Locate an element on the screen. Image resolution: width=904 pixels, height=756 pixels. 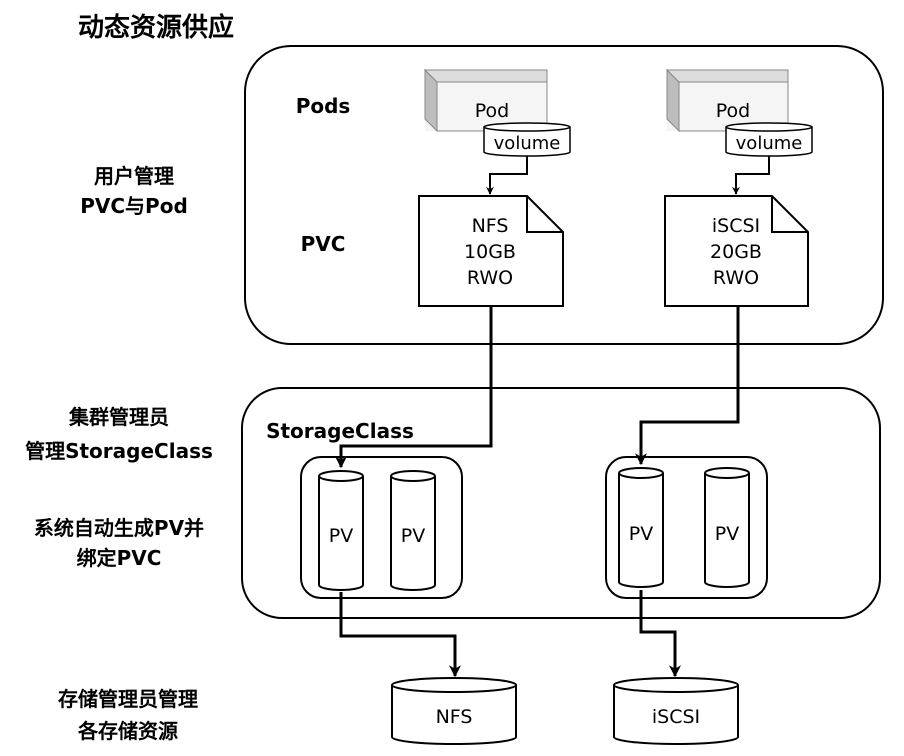
pv-2-1-label: PV is located at coordinates (641, 534).